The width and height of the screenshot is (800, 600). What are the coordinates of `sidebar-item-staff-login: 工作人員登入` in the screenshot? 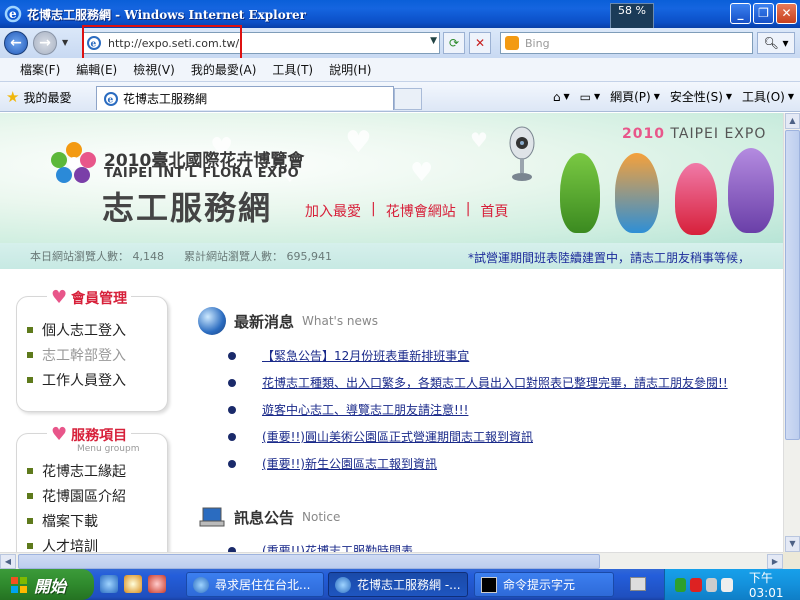 It's located at (76, 379).